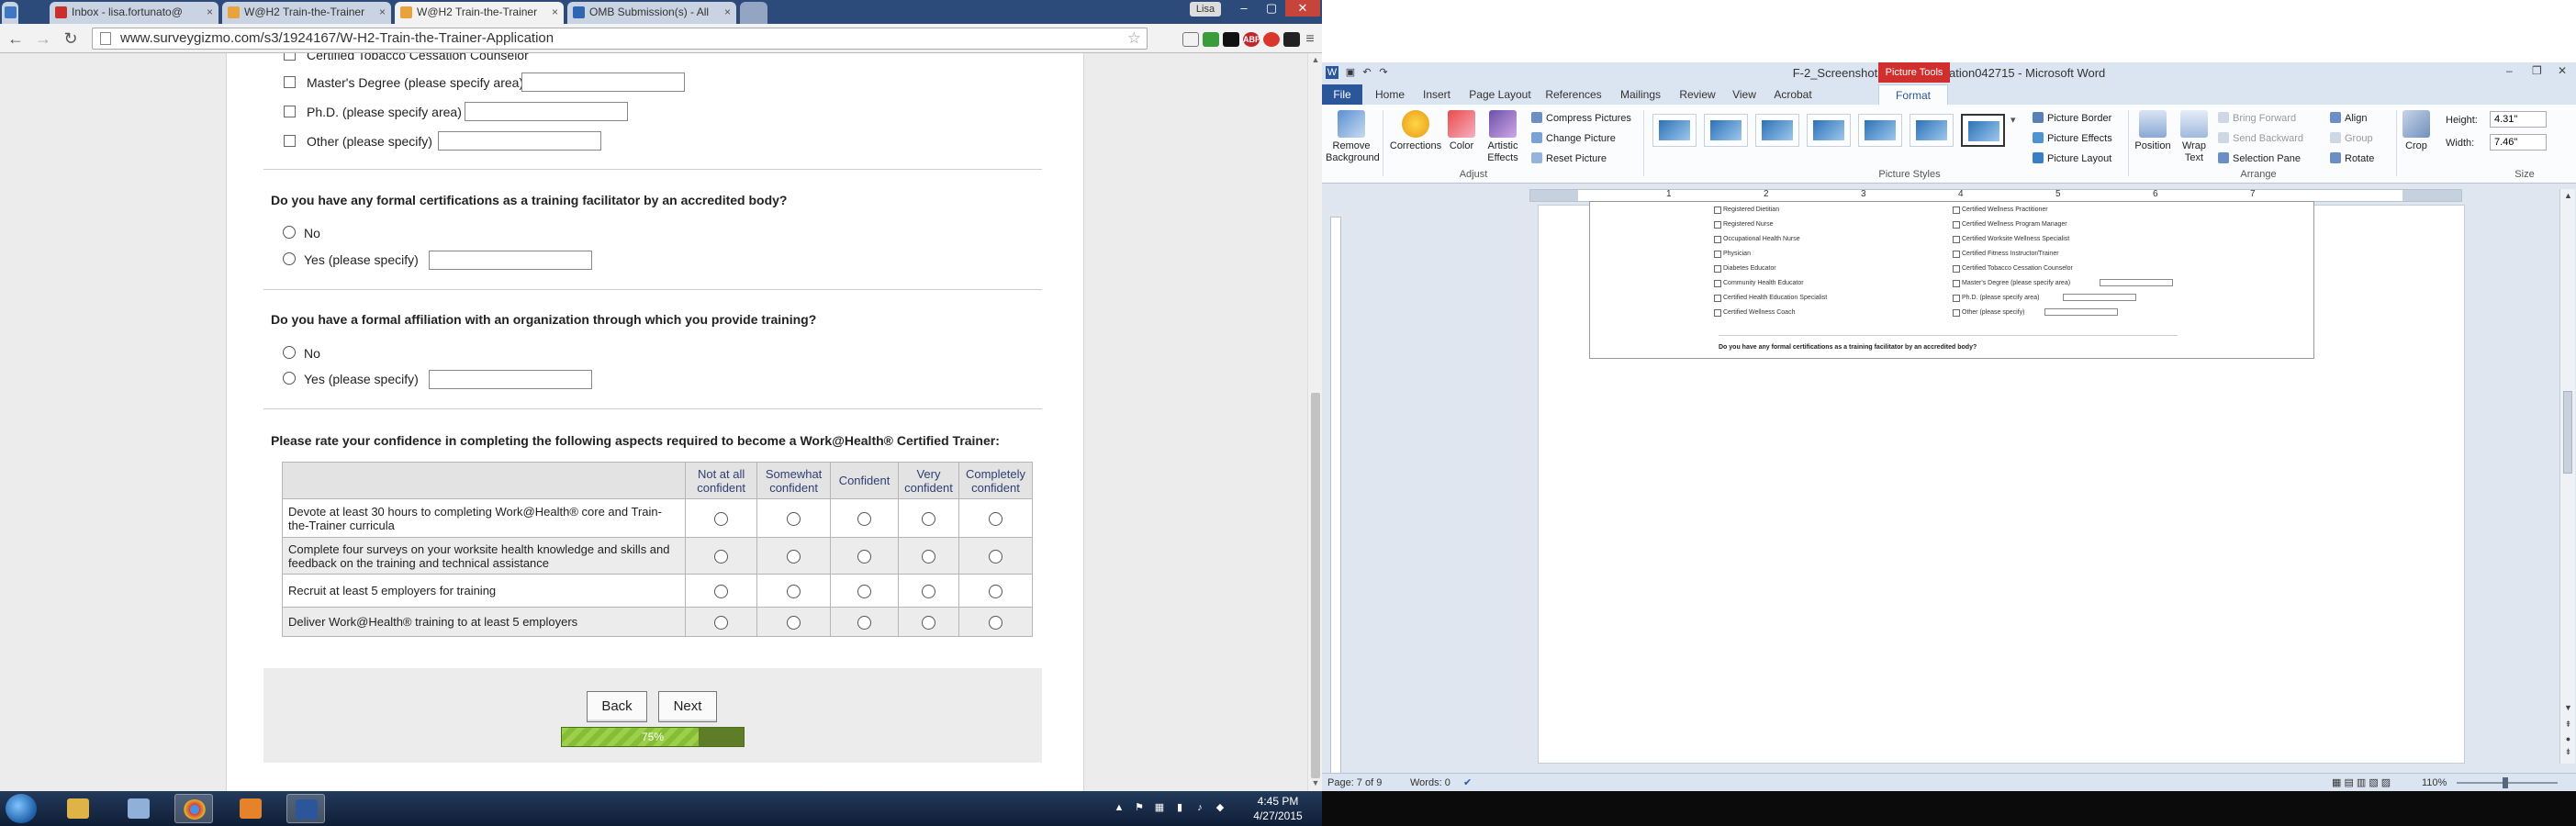 This screenshot has height=826, width=2576. What do you see at coordinates (2257, 118) in the screenshot?
I see `bring-forward-button: Bring Forward` at bounding box center [2257, 118].